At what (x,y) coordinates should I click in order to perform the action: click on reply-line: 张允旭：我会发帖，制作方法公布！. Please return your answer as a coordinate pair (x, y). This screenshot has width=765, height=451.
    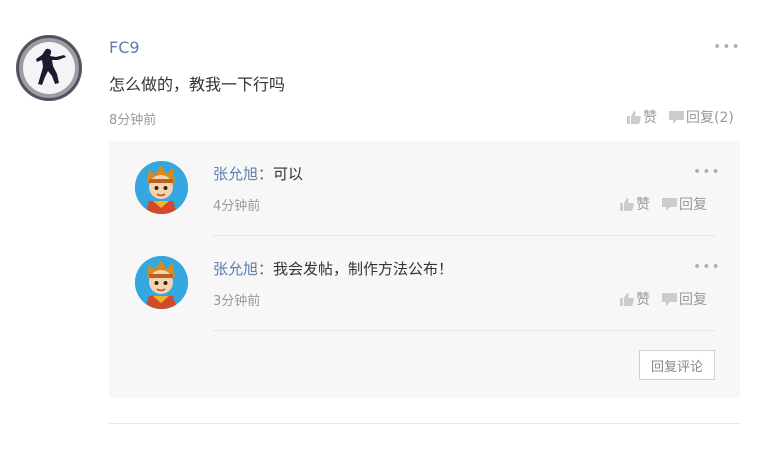
    Looking at the image, I should click on (333, 268).